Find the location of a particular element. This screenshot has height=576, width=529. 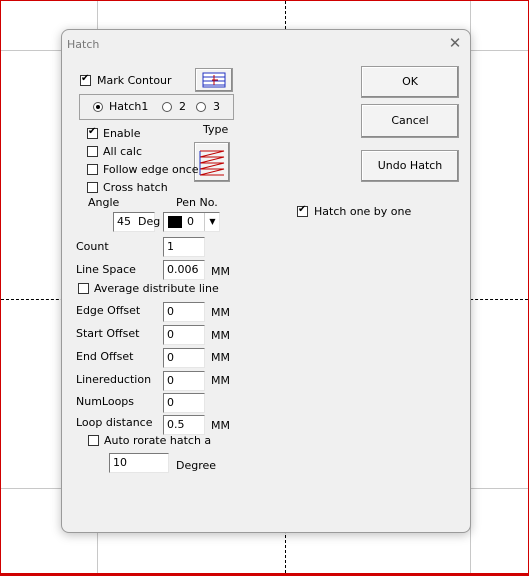

linereduction-label: Linereduction is located at coordinates (114, 379).